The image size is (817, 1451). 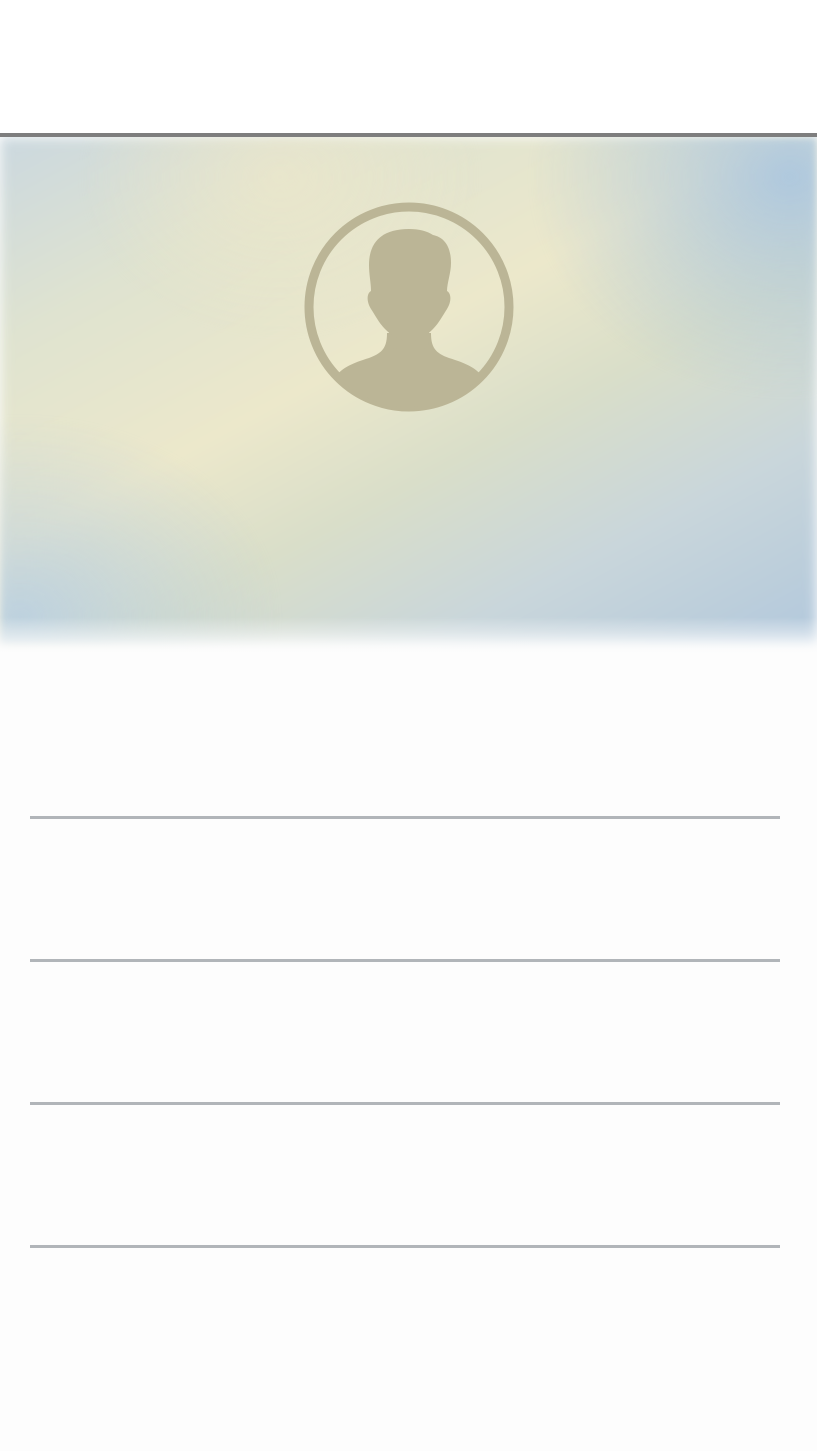 I want to click on avatar, so click(x=409, y=307).